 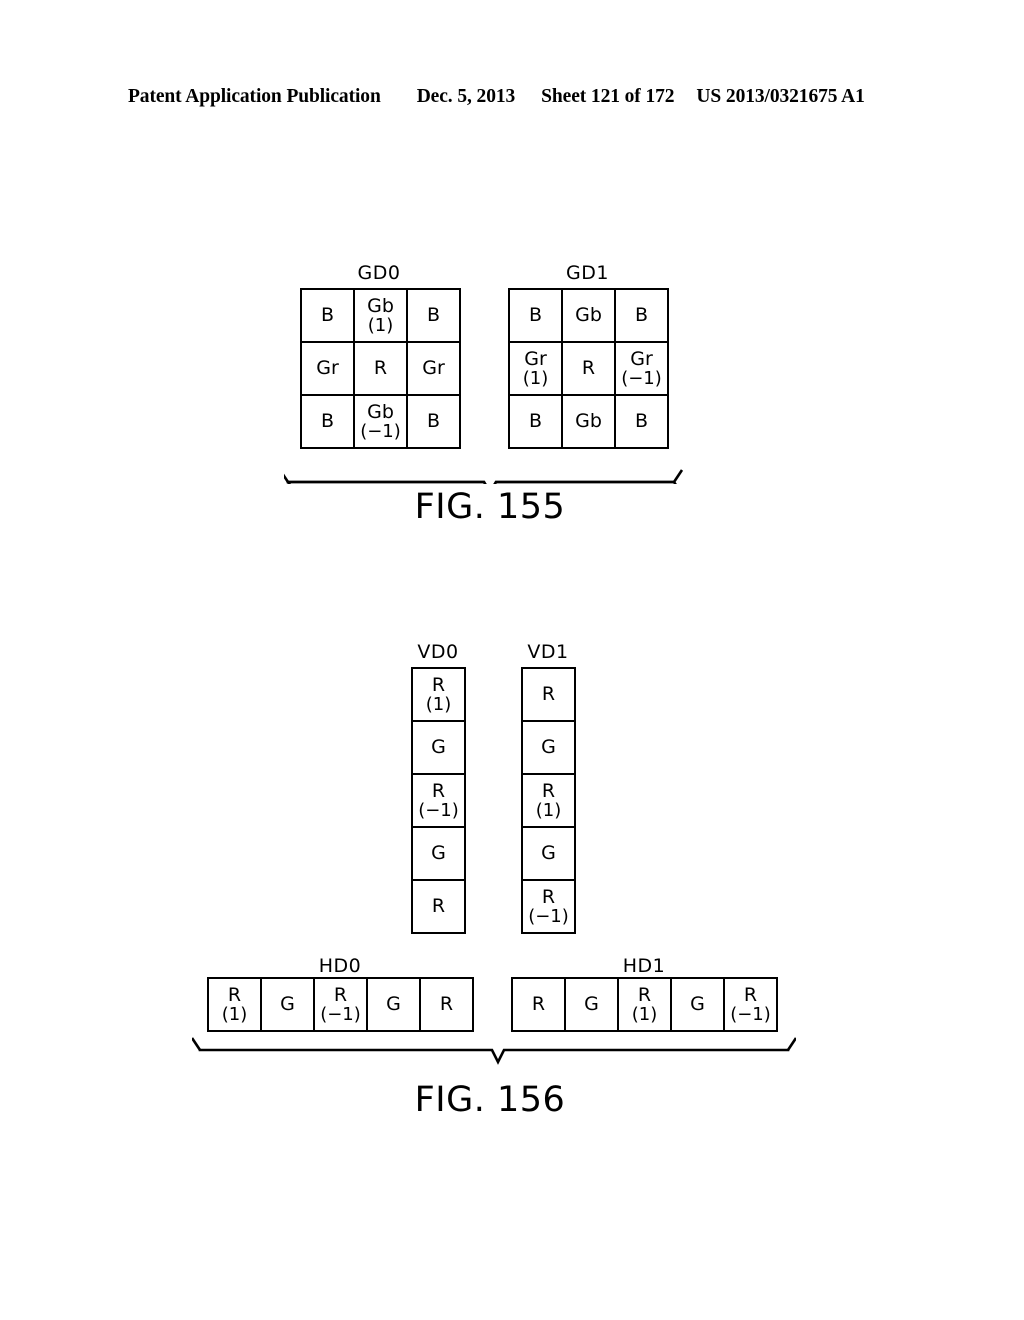 I want to click on figure-156-brace, so click(x=494, y=1052).